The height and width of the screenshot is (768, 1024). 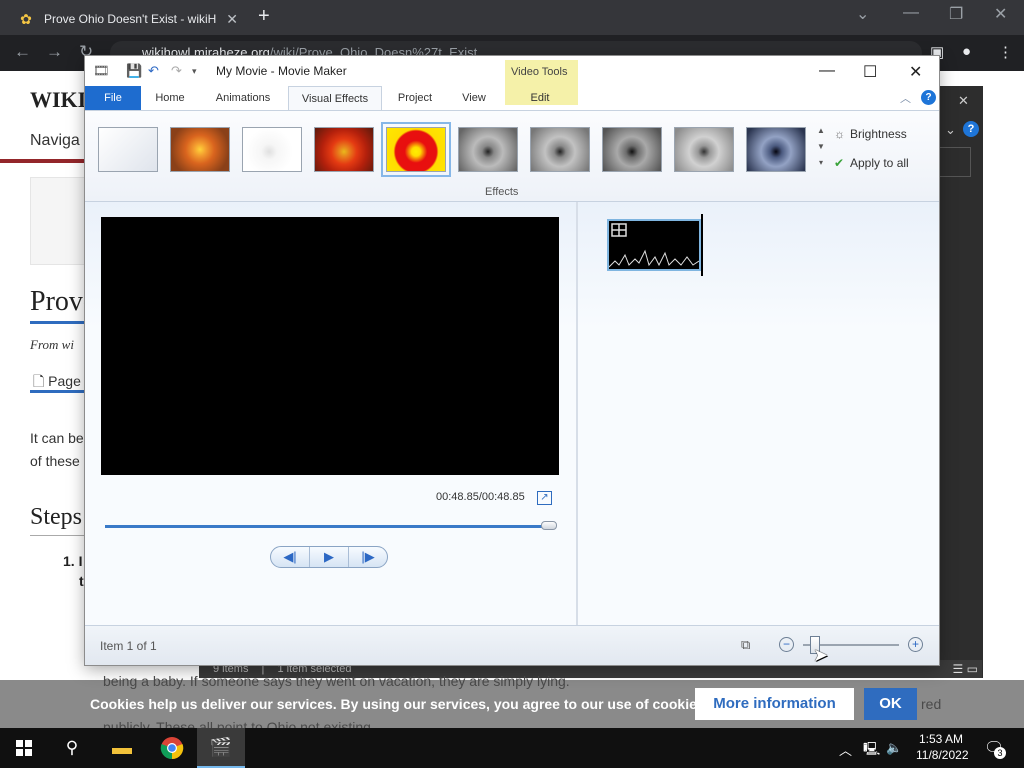 I want to click on movie-maker-button: 🎬, so click(x=221, y=748).